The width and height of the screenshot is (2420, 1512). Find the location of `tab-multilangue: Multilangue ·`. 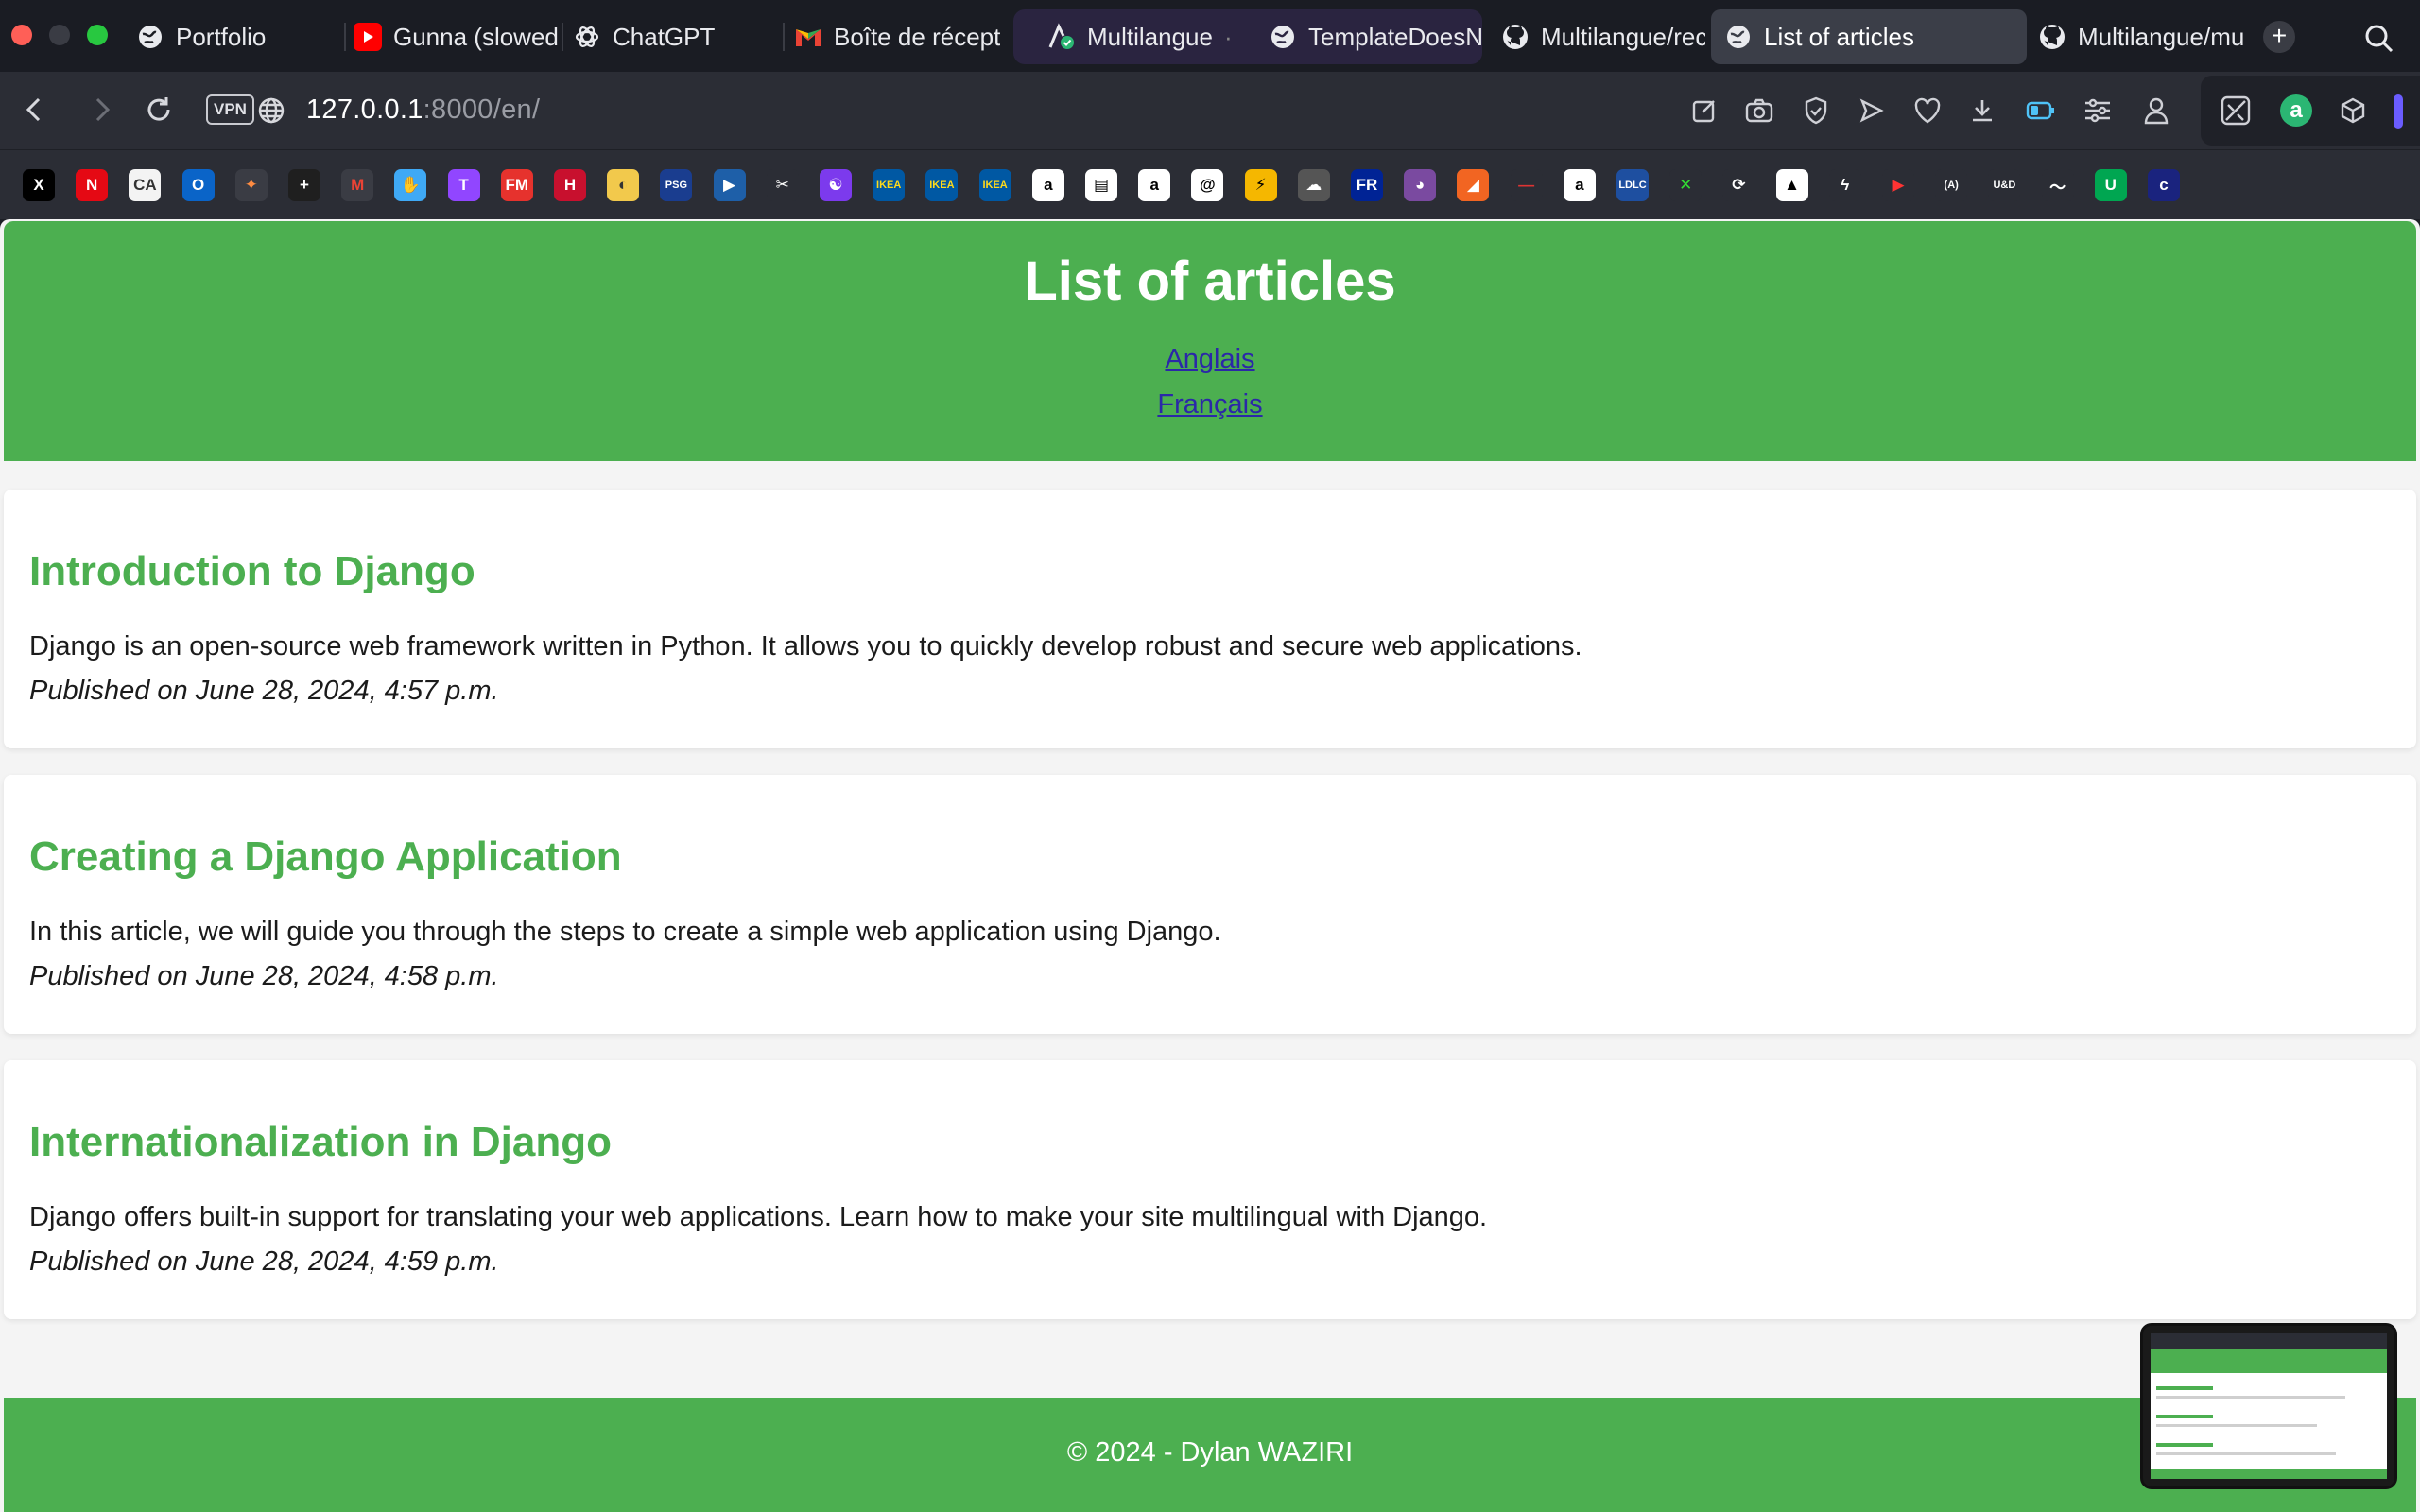

tab-multilangue: Multilangue · is located at coordinates (1146, 36).